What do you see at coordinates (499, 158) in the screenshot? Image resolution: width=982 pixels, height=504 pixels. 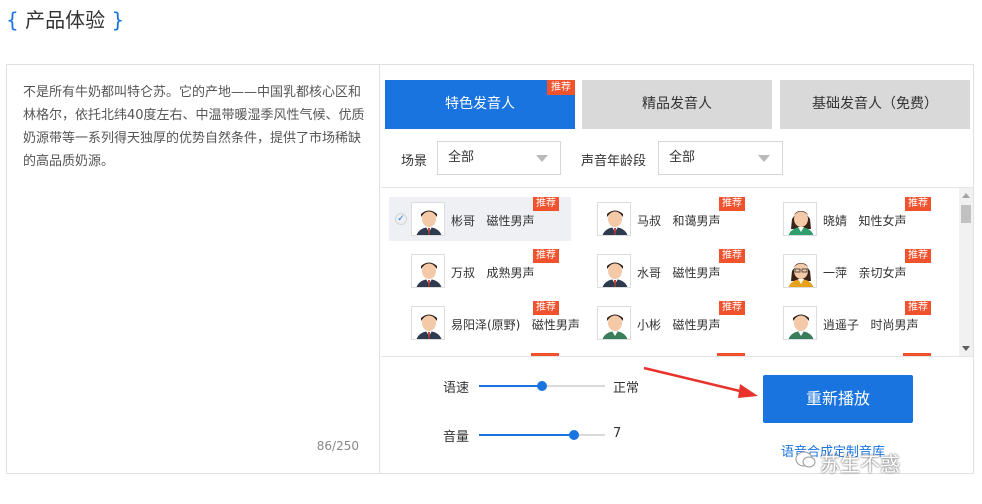 I see `scene-select: 全部` at bounding box center [499, 158].